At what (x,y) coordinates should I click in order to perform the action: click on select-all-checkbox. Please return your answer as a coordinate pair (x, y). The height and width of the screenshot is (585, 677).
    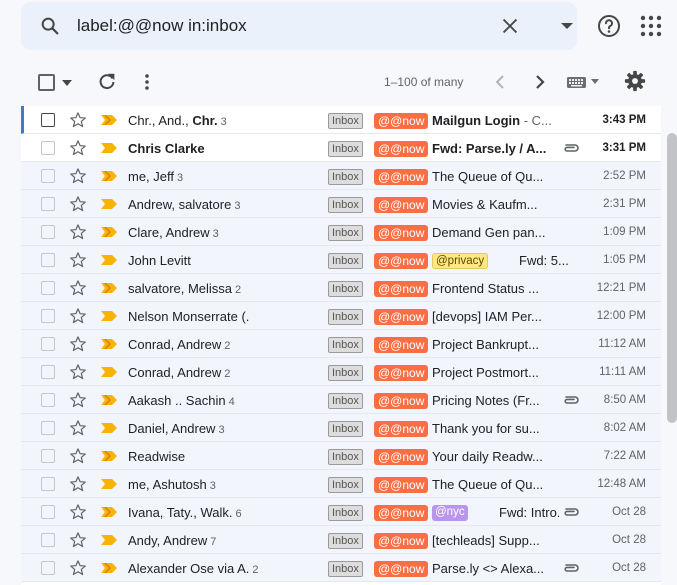
    Looking at the image, I should click on (46, 82).